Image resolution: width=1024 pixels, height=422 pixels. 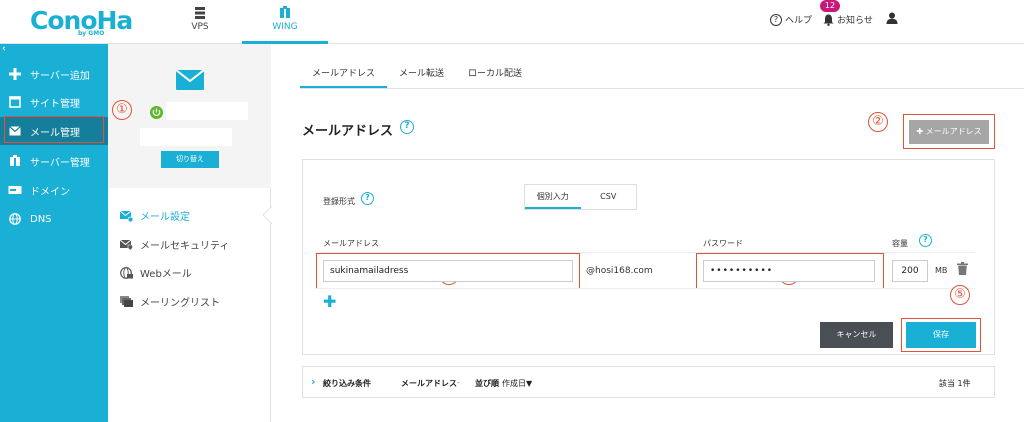 I want to click on window-icon, so click(x=15, y=102).